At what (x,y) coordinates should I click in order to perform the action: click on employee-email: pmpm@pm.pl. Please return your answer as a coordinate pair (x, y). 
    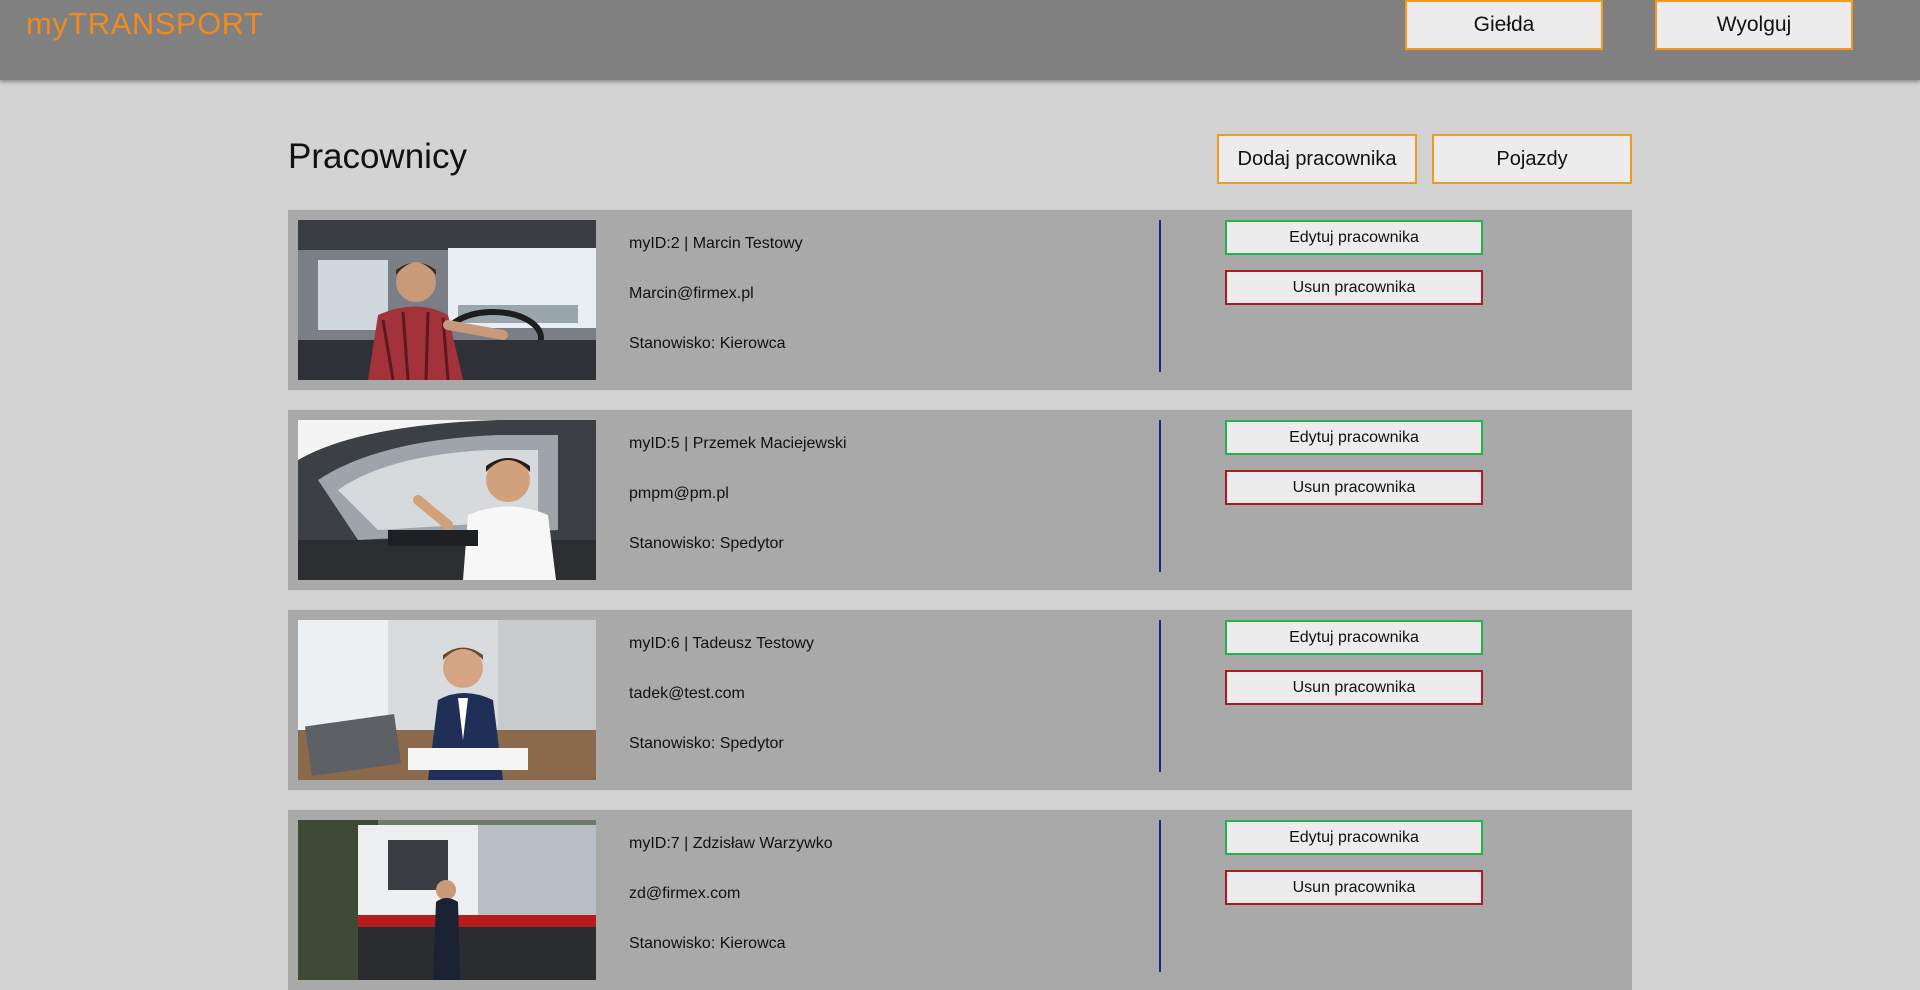
    Looking at the image, I should click on (679, 493).